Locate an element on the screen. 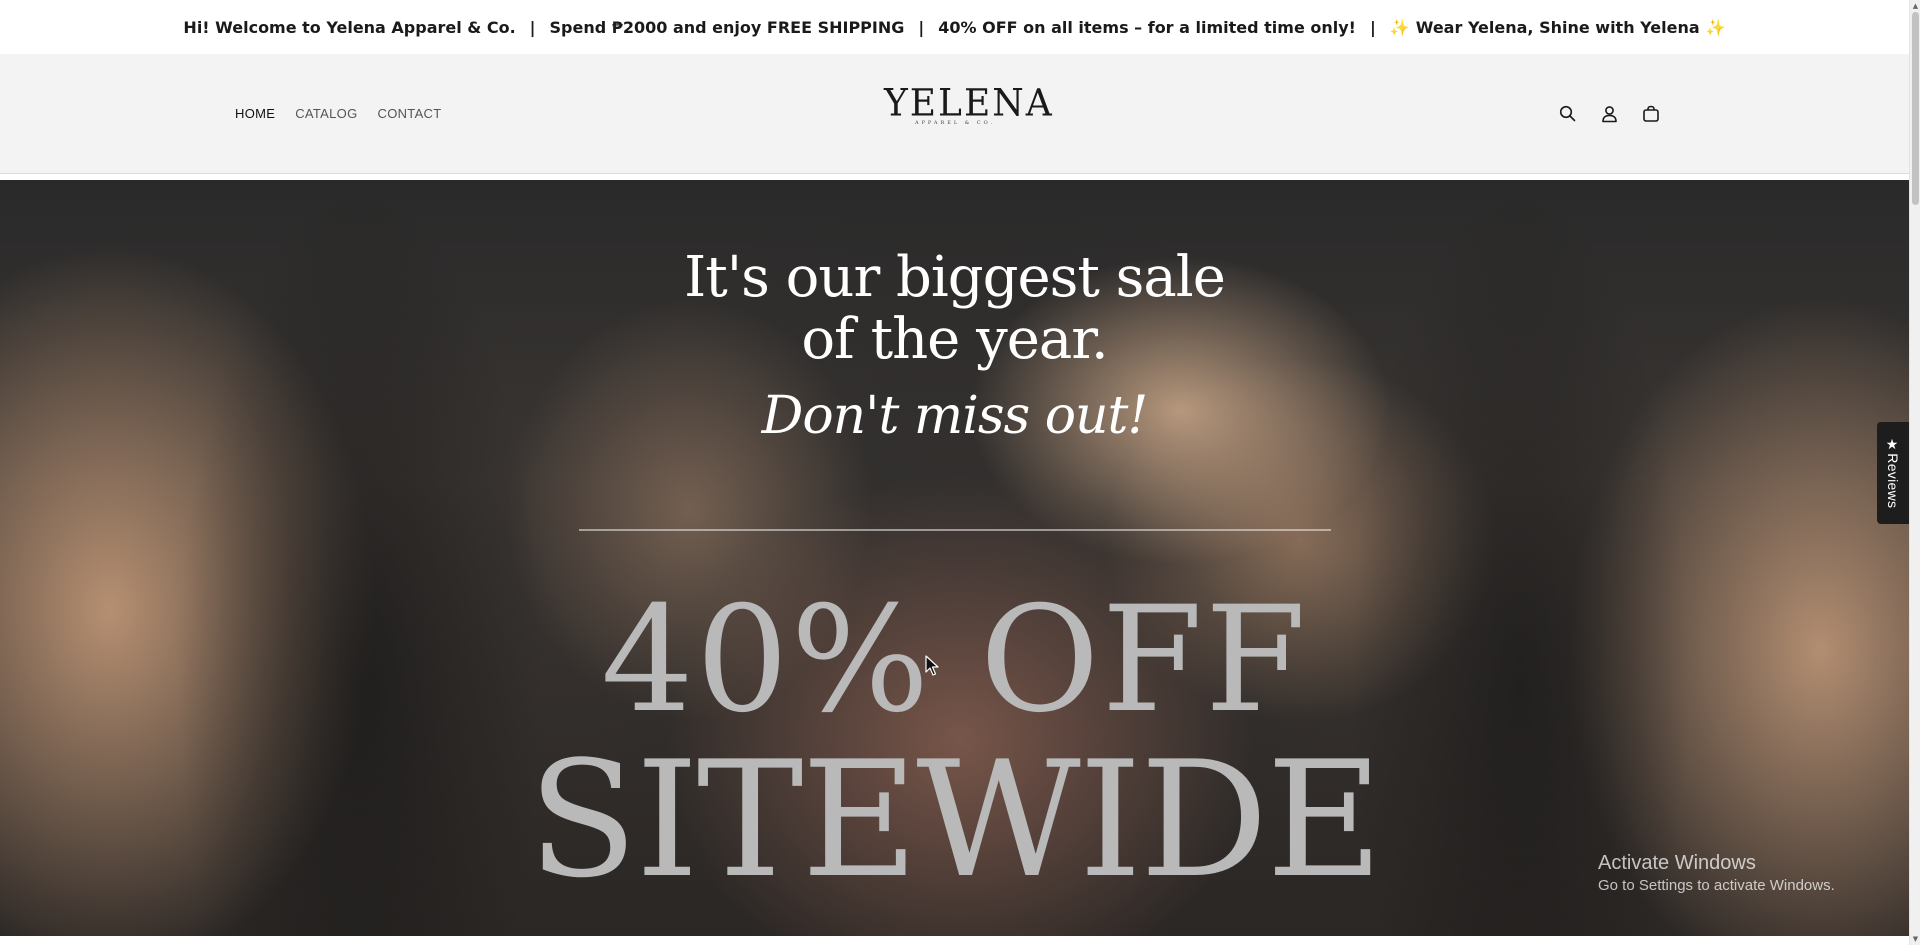  hero-subheading: Don't miss out! is located at coordinates (955, 416).